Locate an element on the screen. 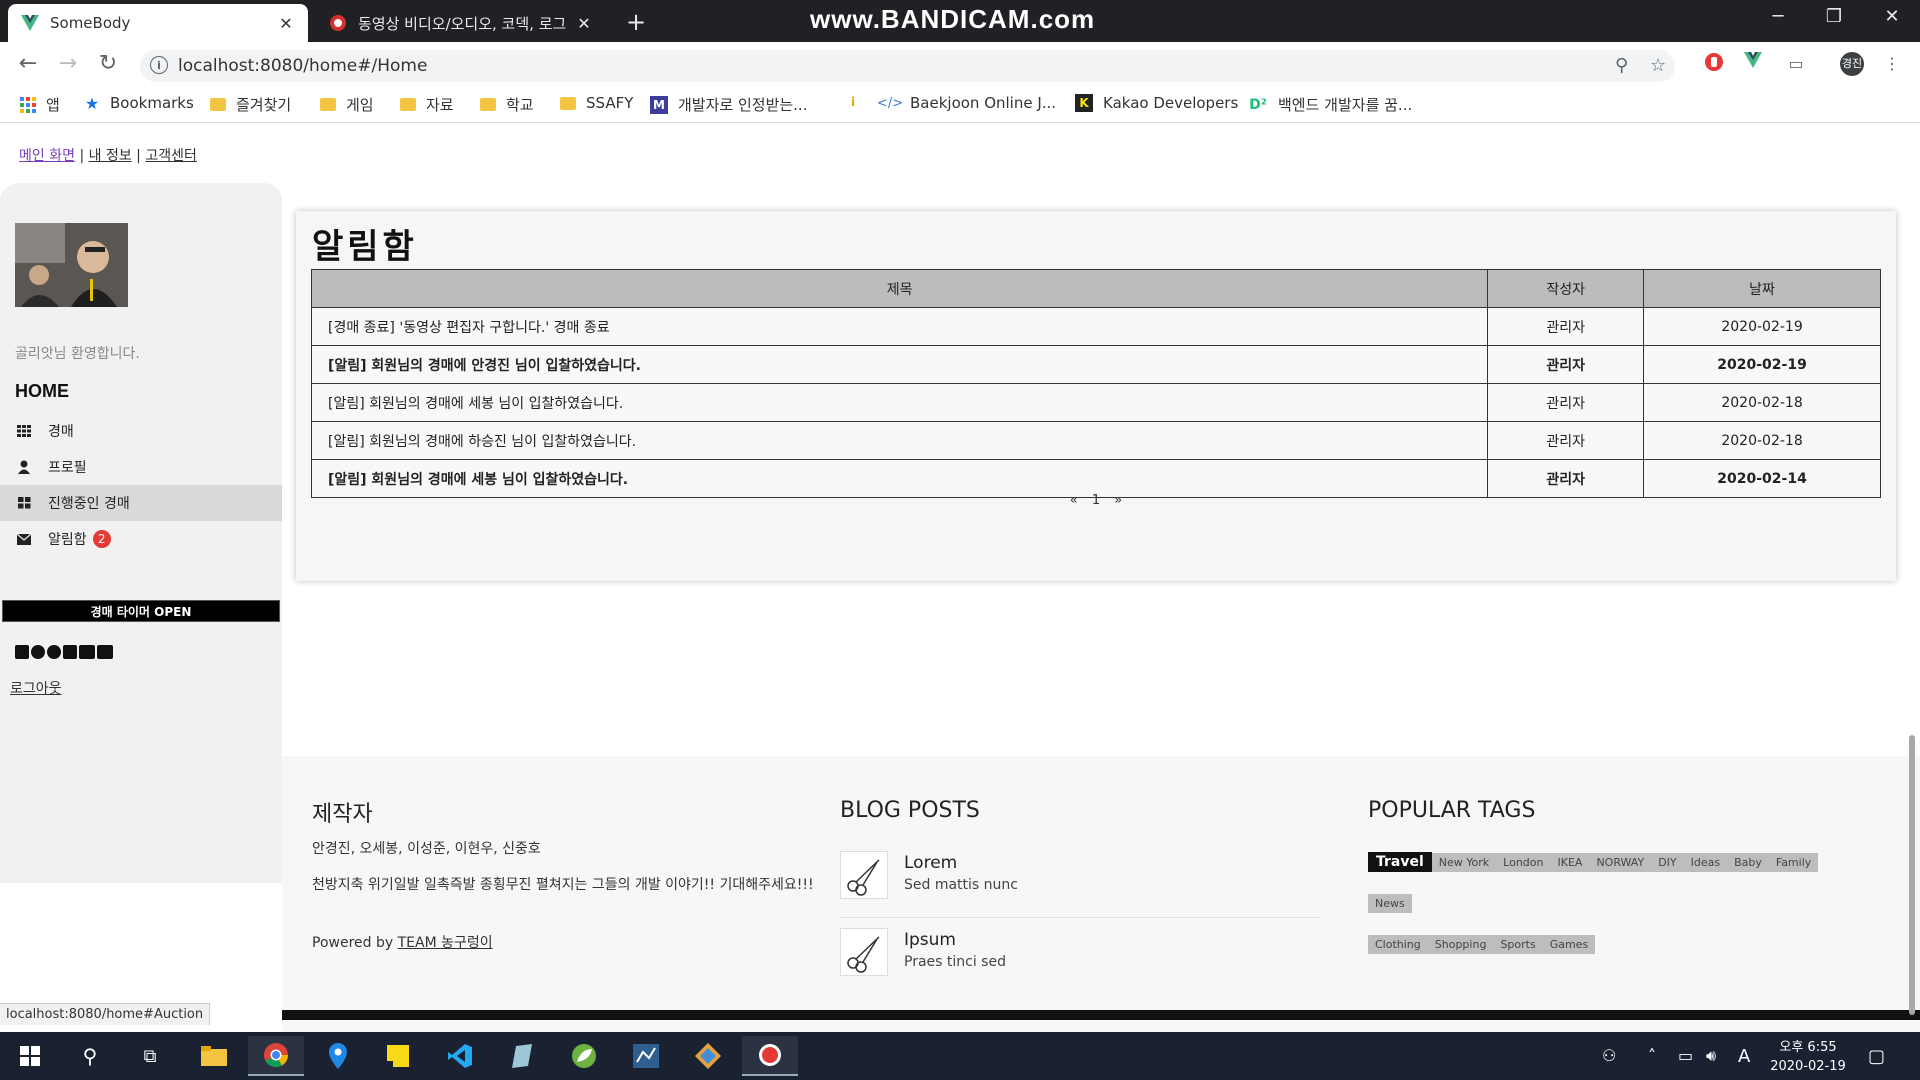  chrome-icon is located at coordinates (276, 1056).